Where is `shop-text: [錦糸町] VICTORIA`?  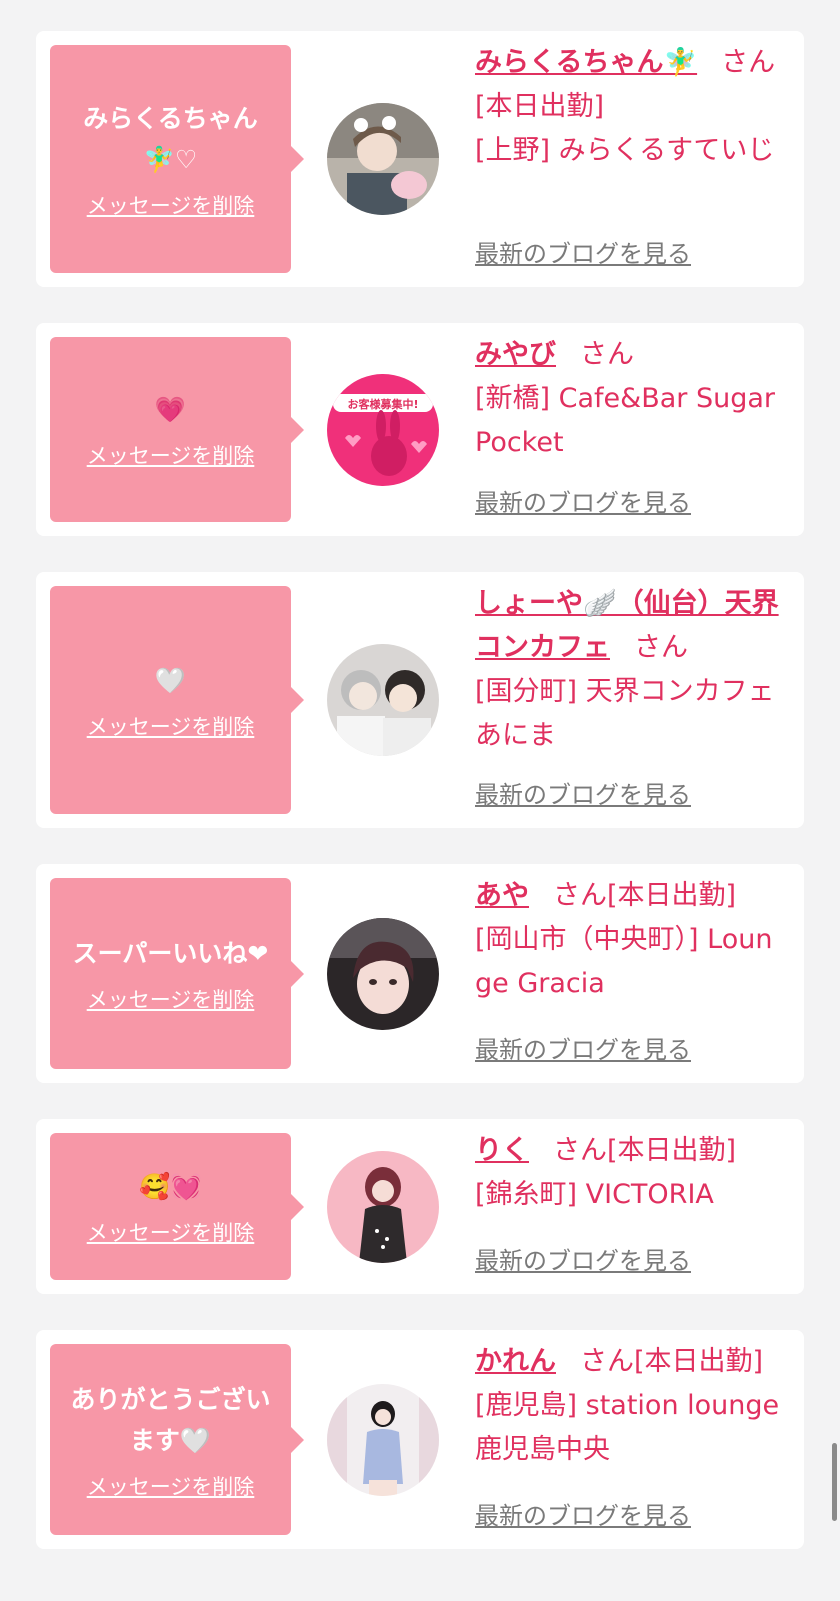 shop-text: [錦糸町] VICTORIA is located at coordinates (594, 1194).